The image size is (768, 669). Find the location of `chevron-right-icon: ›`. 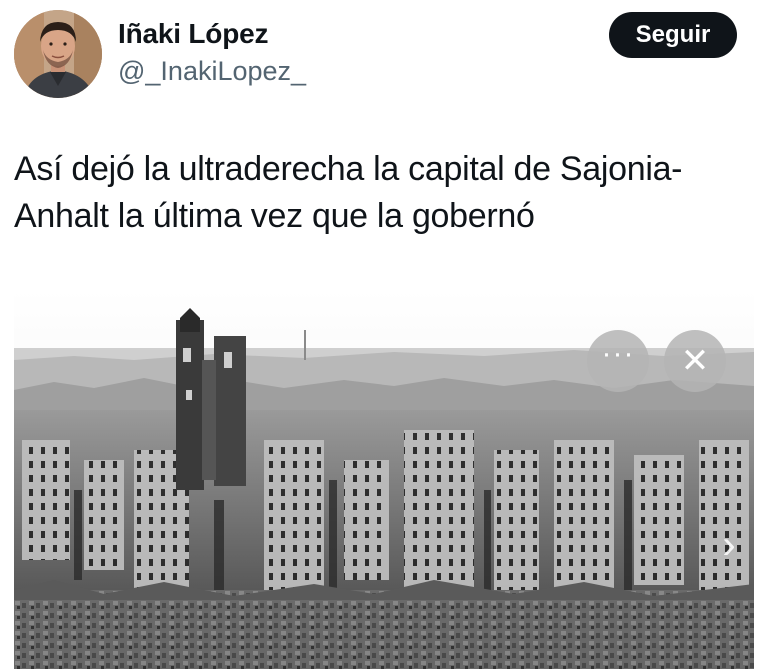

chevron-right-icon: › is located at coordinates (729, 544).